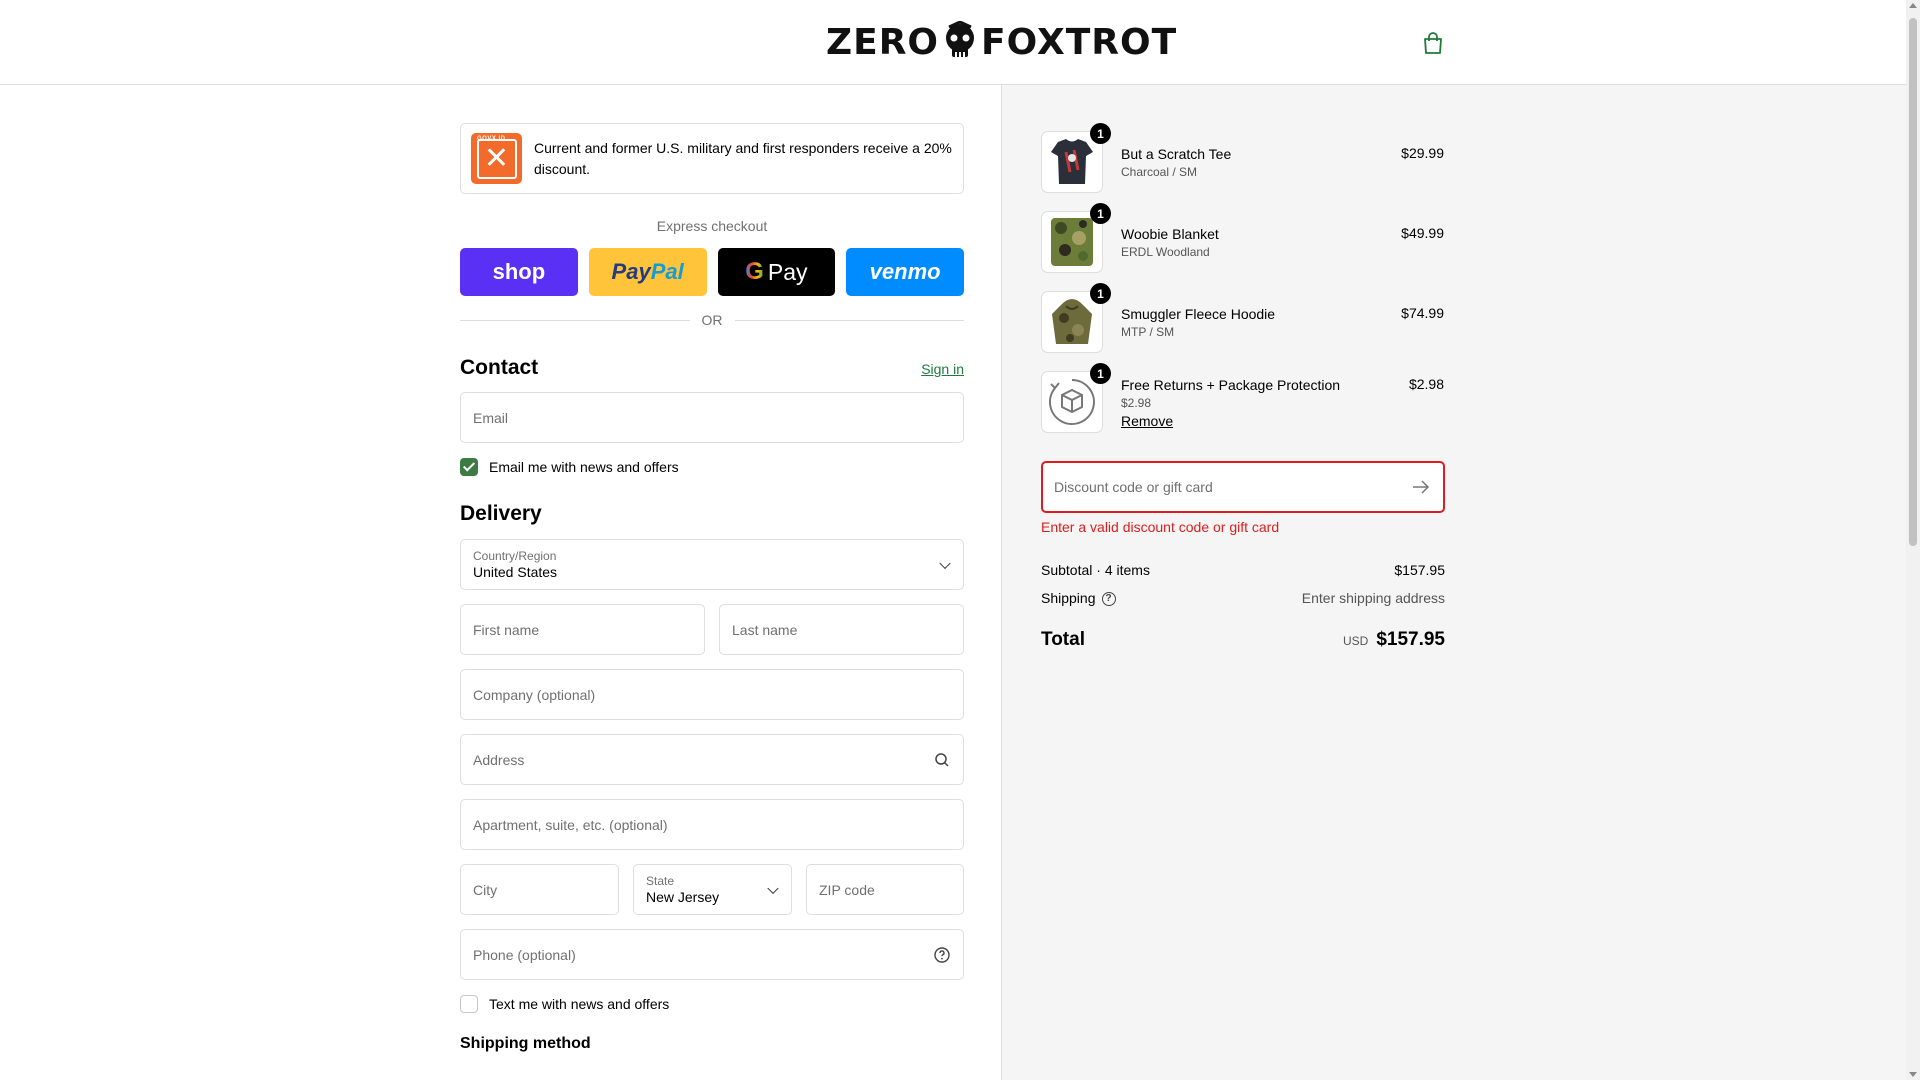 The height and width of the screenshot is (1080, 1920). What do you see at coordinates (1419, 570) in the screenshot?
I see `subtotal-value: $157.95` at bounding box center [1419, 570].